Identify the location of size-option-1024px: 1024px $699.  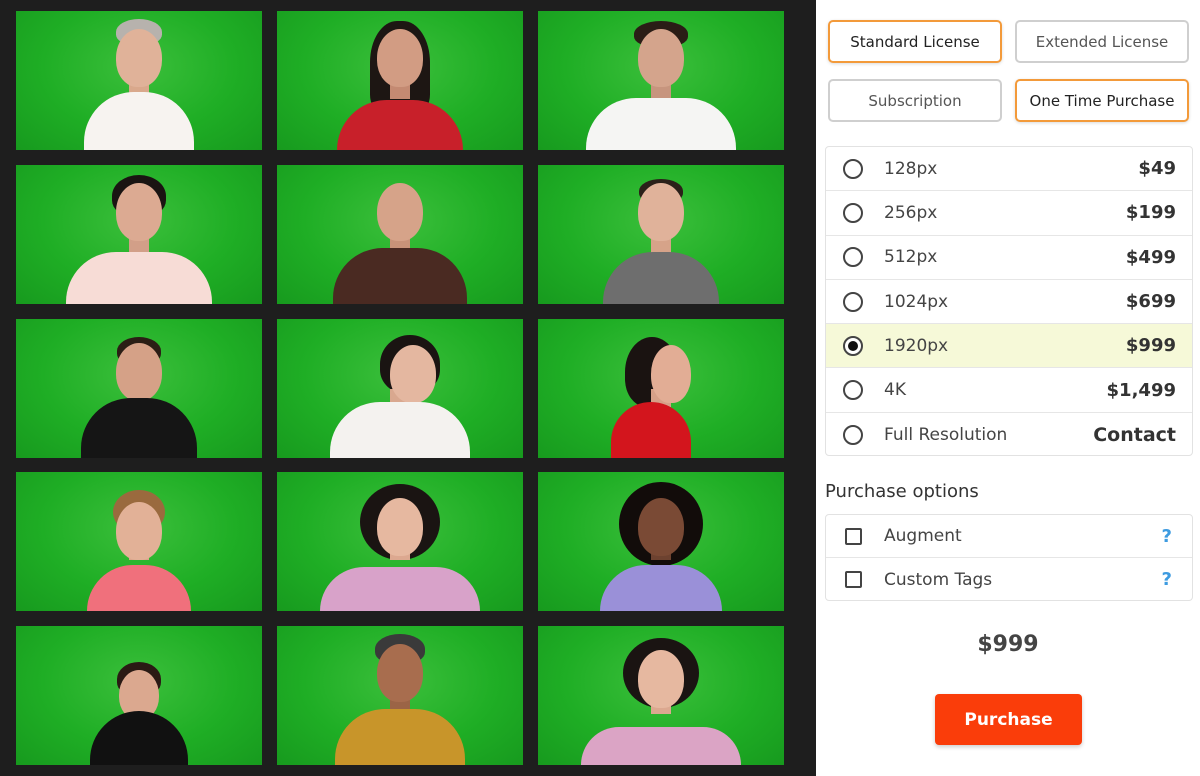
(1009, 302).